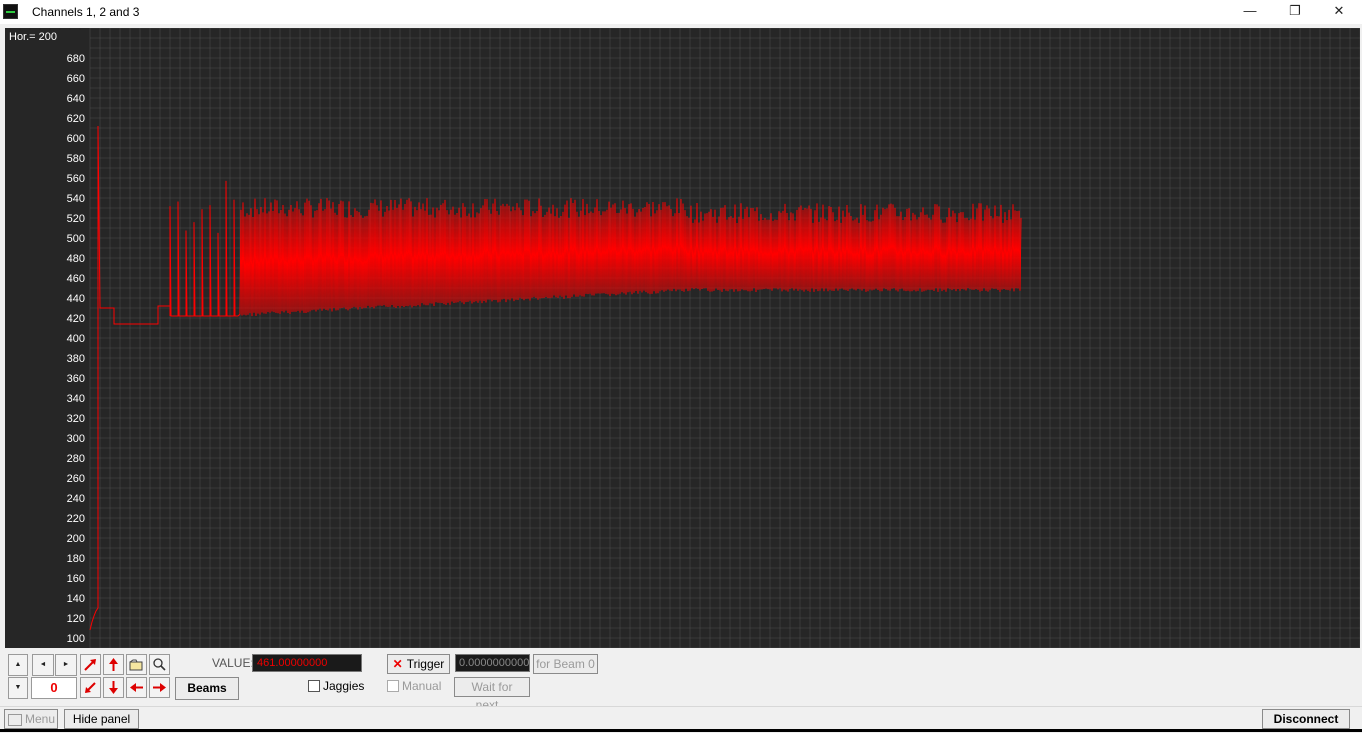  What do you see at coordinates (76, 259) in the screenshot?
I see `y-tick-label: 480` at bounding box center [76, 259].